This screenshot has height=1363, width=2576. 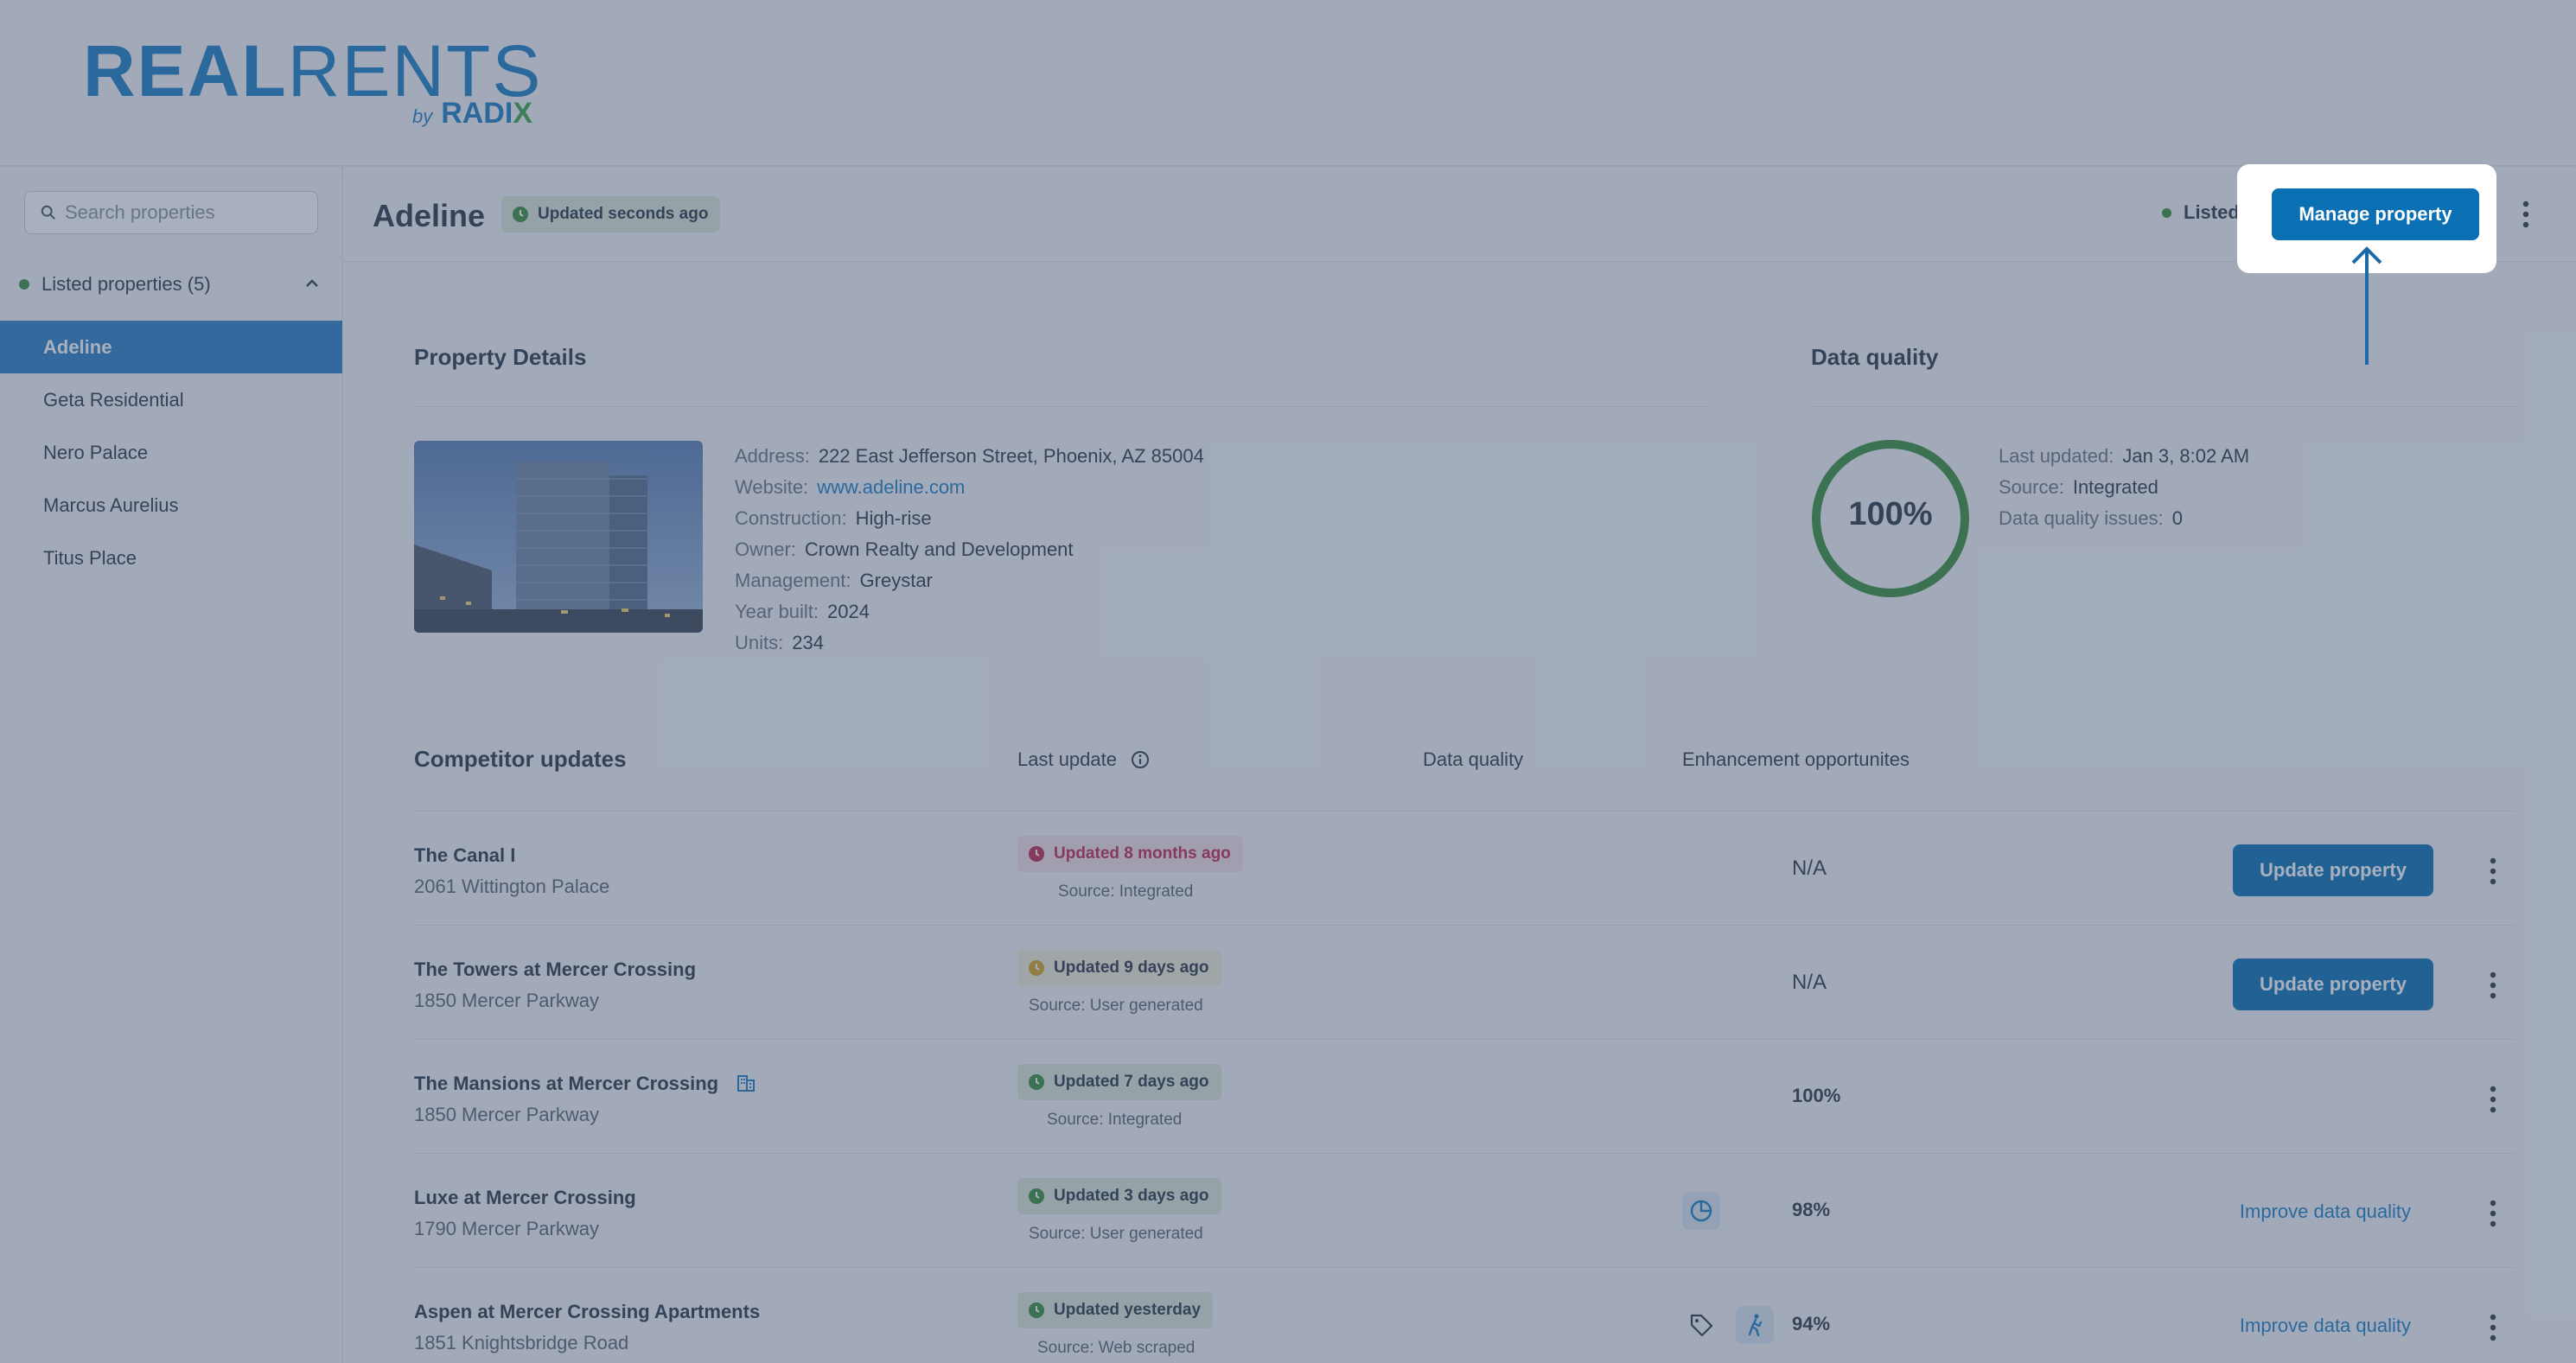 What do you see at coordinates (48, 213) in the screenshot?
I see `search-icon` at bounding box center [48, 213].